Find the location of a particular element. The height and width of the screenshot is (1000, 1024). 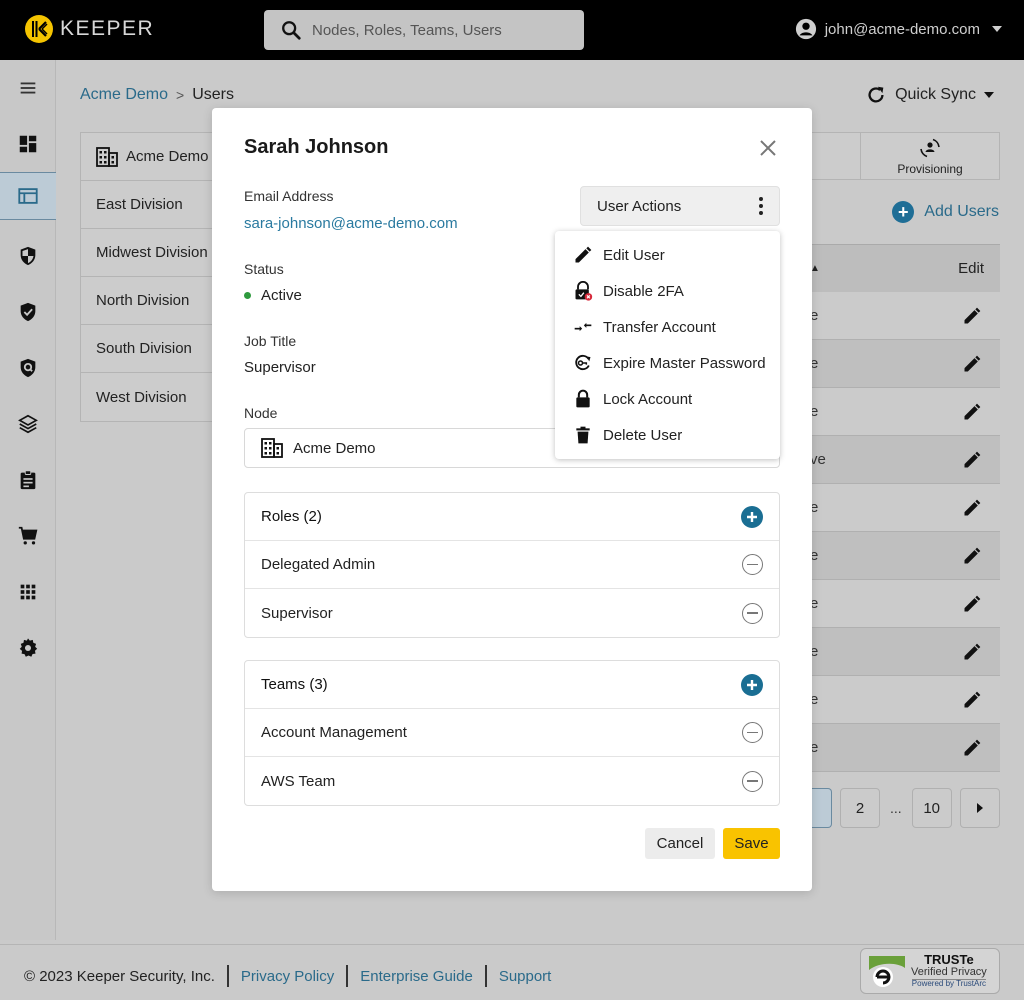

caret-down-icon is located at coordinates (989, 95).